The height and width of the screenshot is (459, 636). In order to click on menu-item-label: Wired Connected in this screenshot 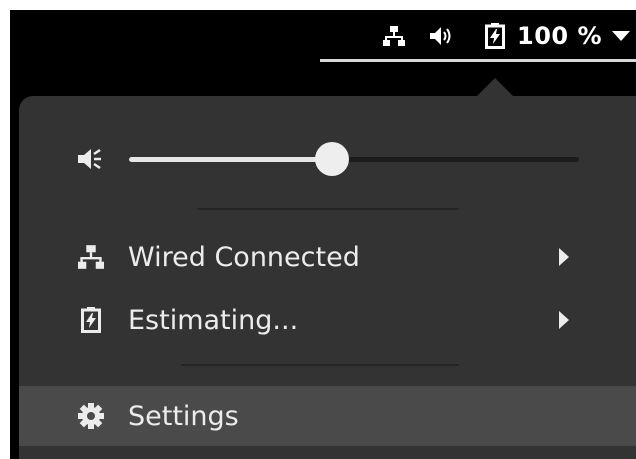, I will do `click(244, 257)`.